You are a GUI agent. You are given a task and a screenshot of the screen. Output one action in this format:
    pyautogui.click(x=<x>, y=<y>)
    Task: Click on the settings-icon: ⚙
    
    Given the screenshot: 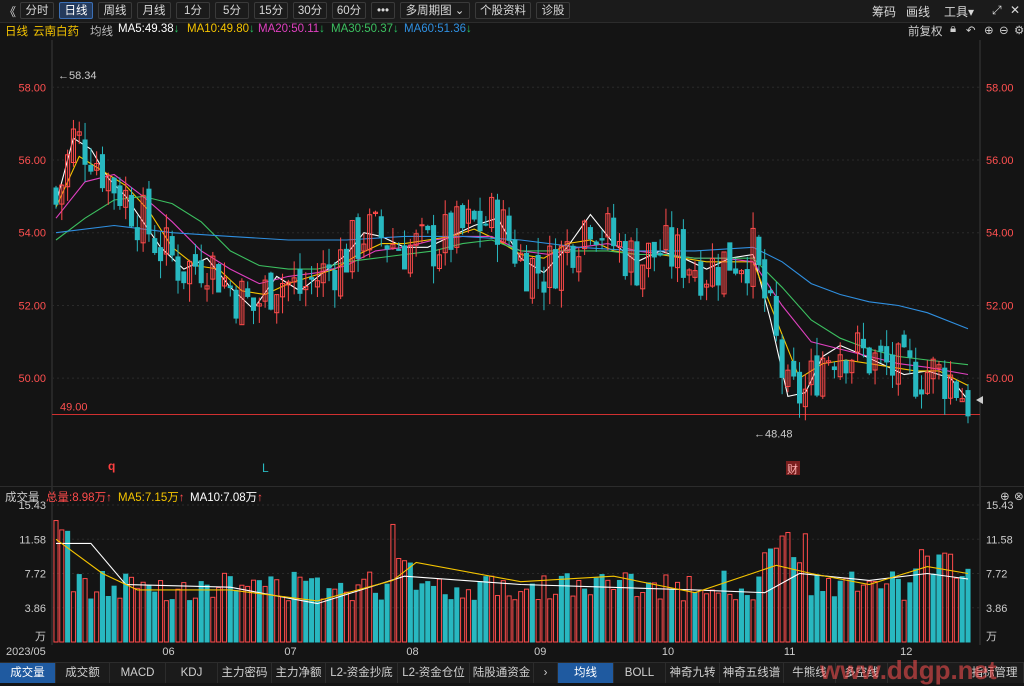 What is the action you would take?
    pyautogui.click(x=1019, y=30)
    